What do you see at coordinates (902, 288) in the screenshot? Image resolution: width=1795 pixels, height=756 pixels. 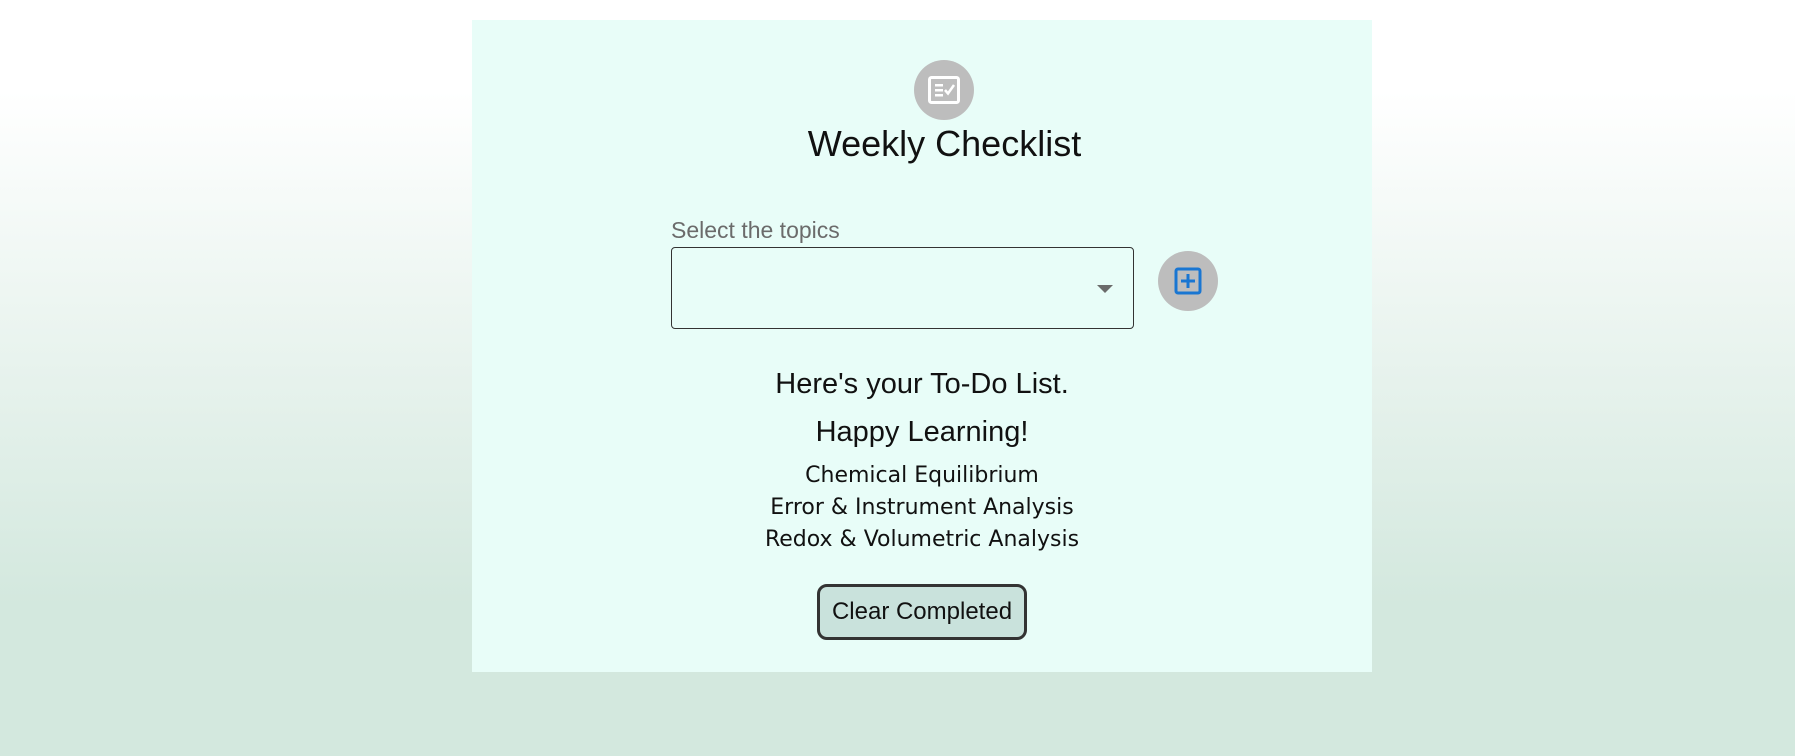 I see `topic-select` at bounding box center [902, 288].